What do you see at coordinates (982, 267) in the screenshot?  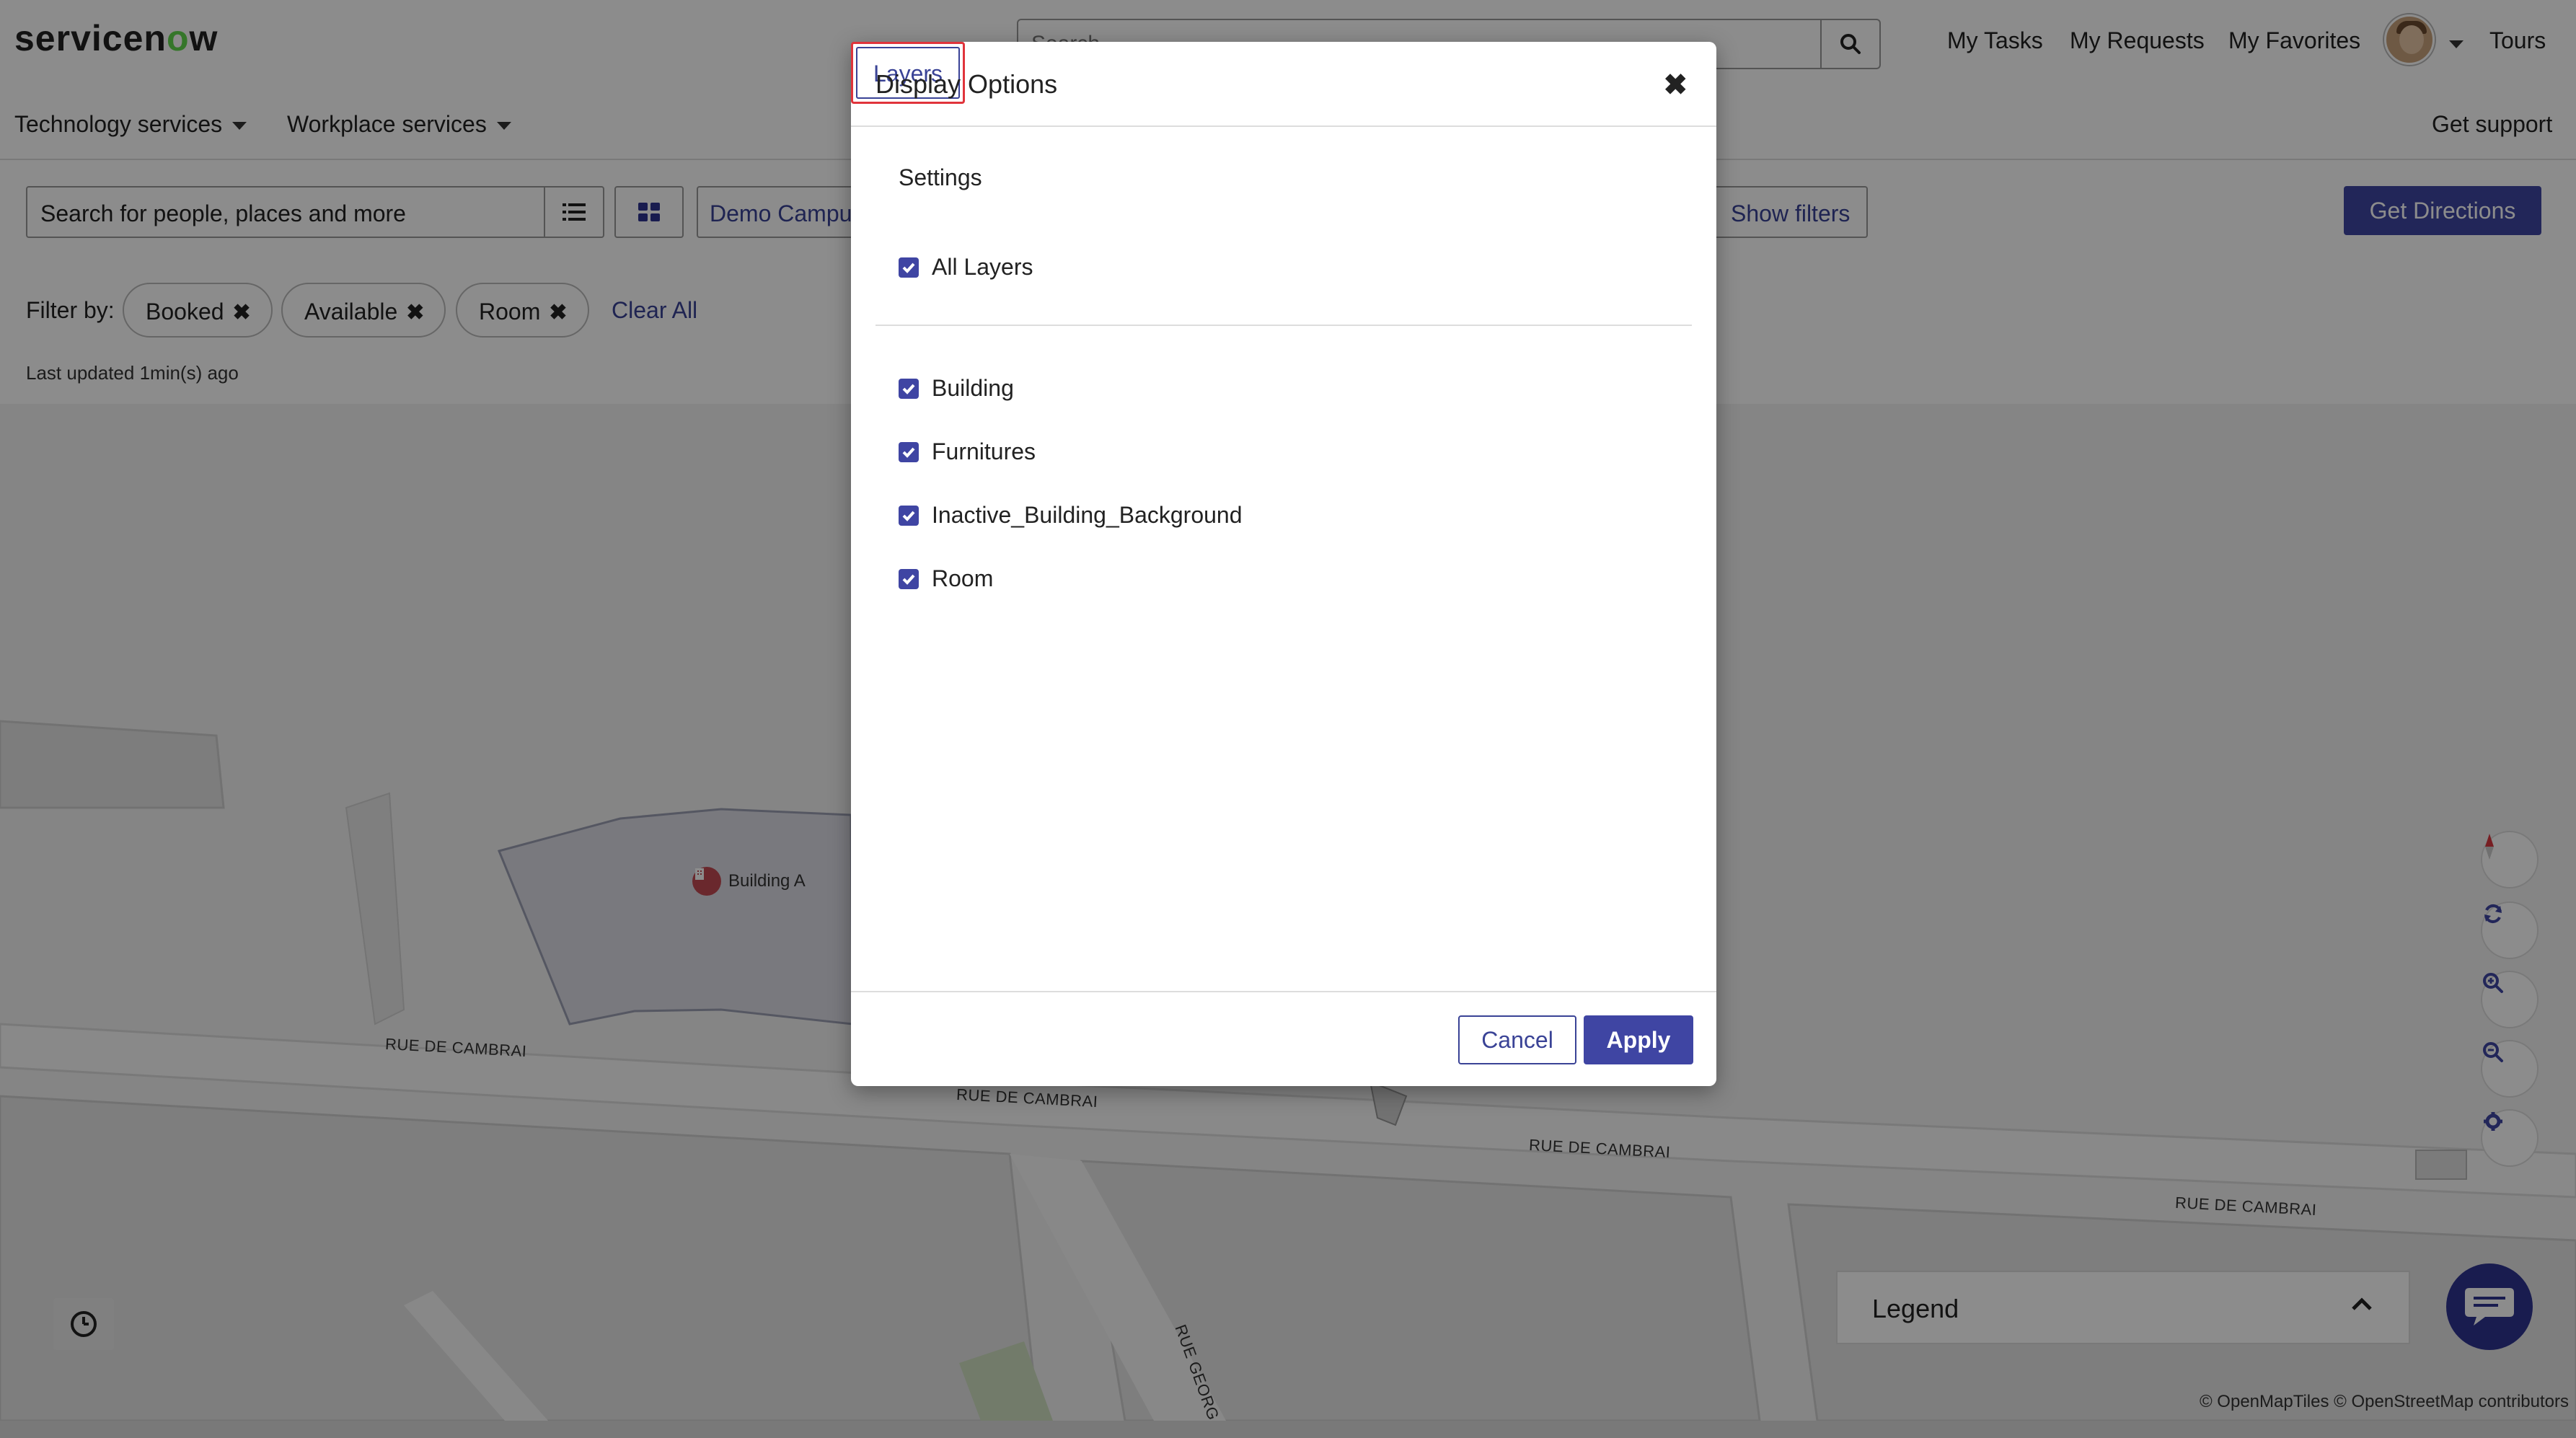 I see `all-layers-label: All Layers` at bounding box center [982, 267].